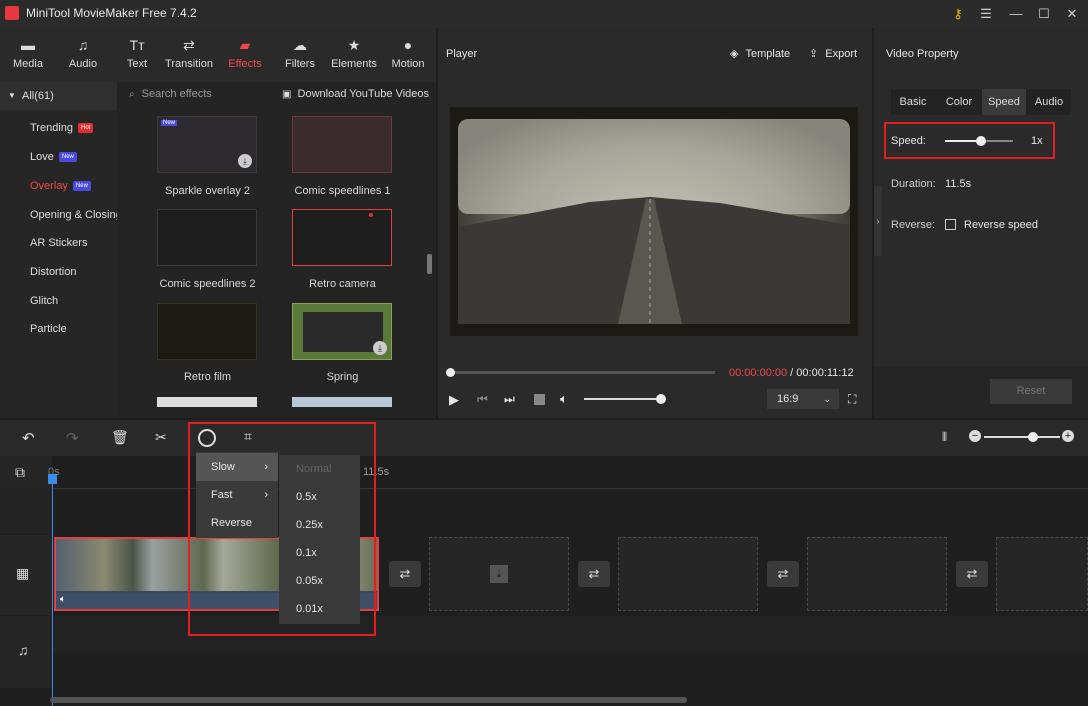 This screenshot has width=1088, height=706. I want to click on duration-value: 11.5s, so click(958, 184).